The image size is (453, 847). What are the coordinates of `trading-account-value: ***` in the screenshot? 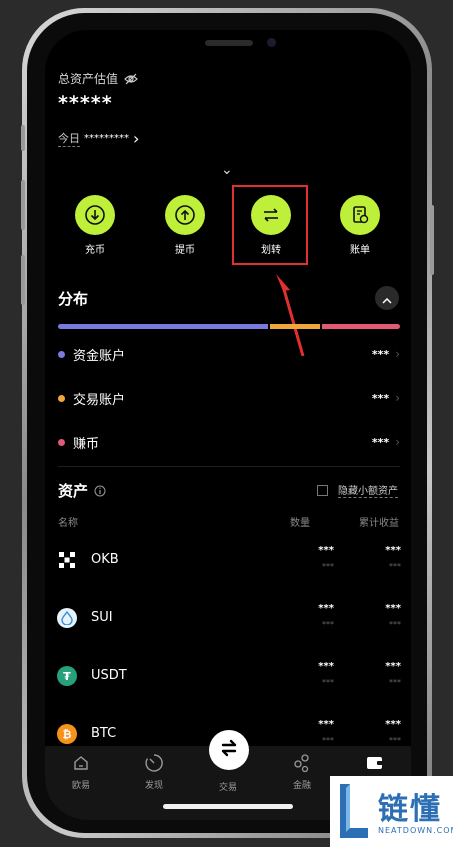 It's located at (380, 398).